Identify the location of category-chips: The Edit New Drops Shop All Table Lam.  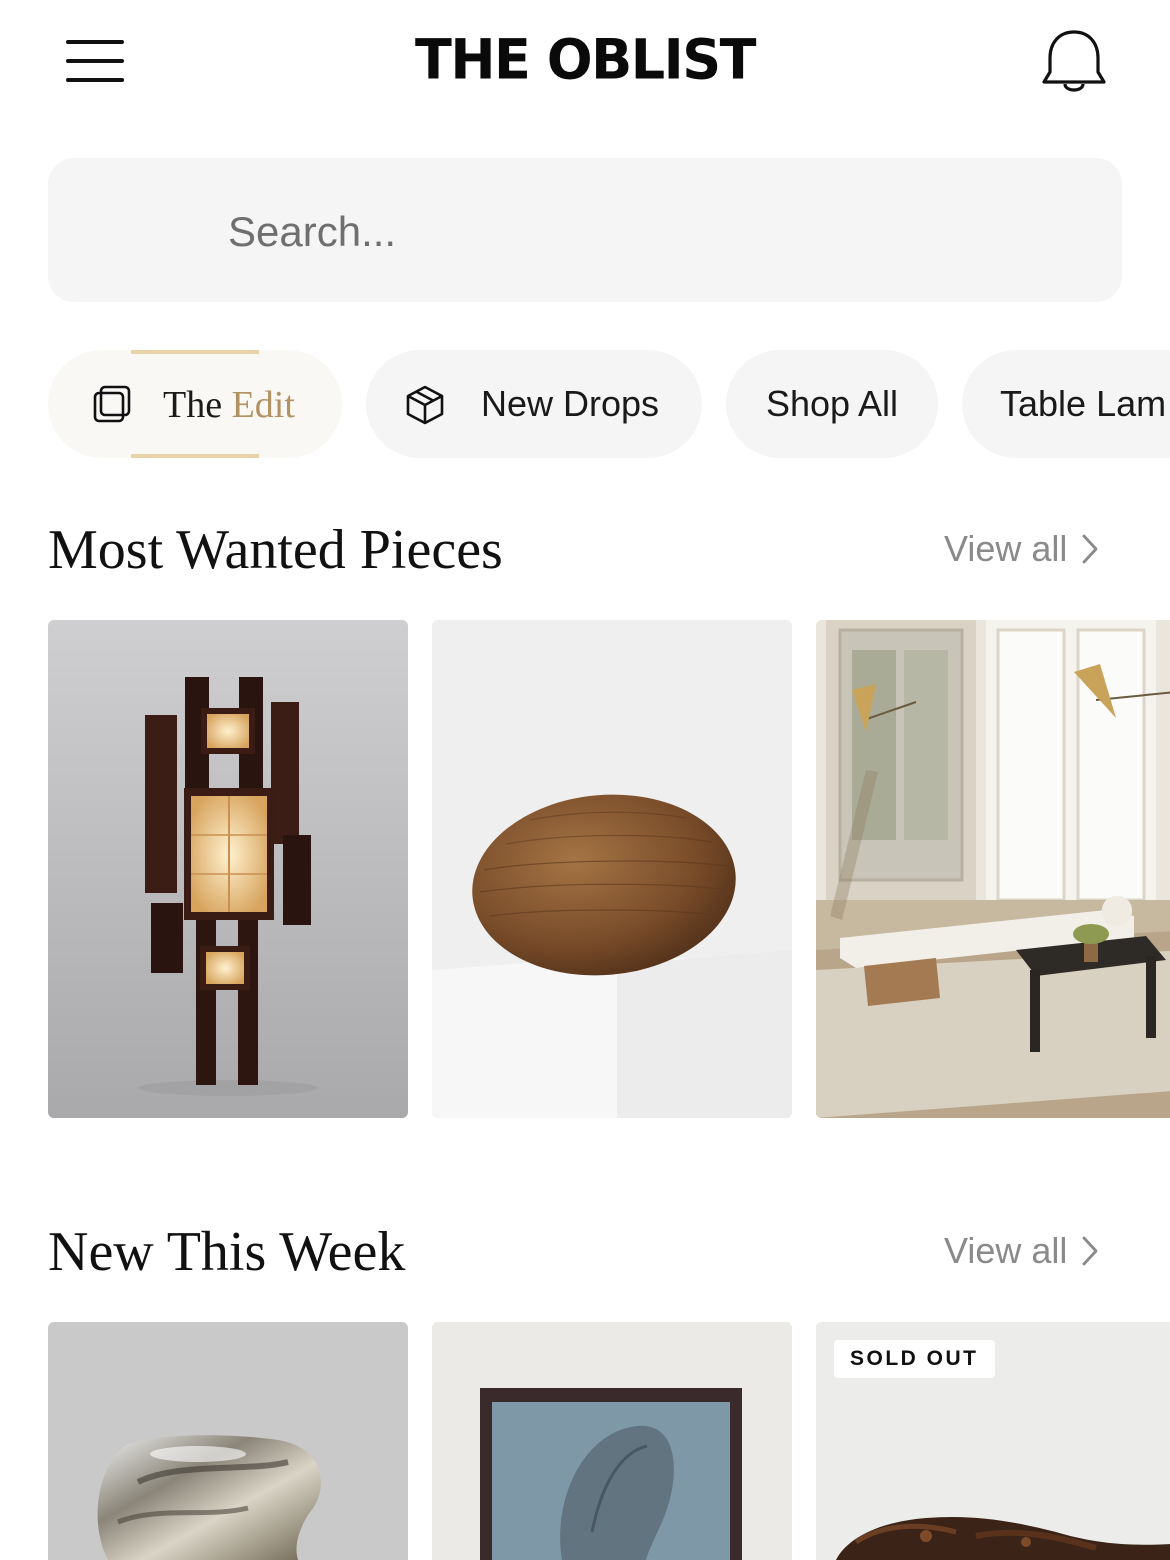
(585, 404).